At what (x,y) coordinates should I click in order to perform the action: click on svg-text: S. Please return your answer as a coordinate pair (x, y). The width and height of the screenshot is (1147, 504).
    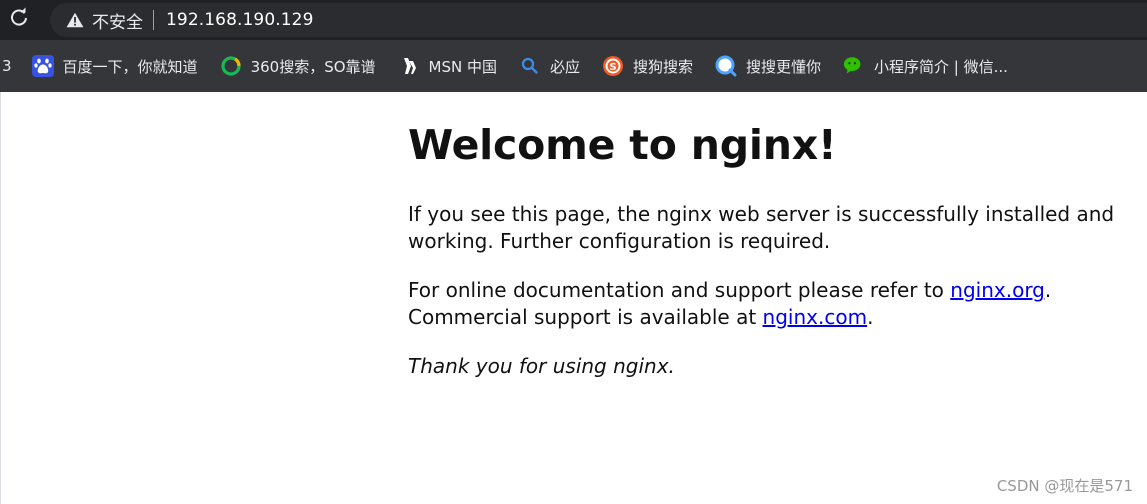
    Looking at the image, I should click on (612, 67).